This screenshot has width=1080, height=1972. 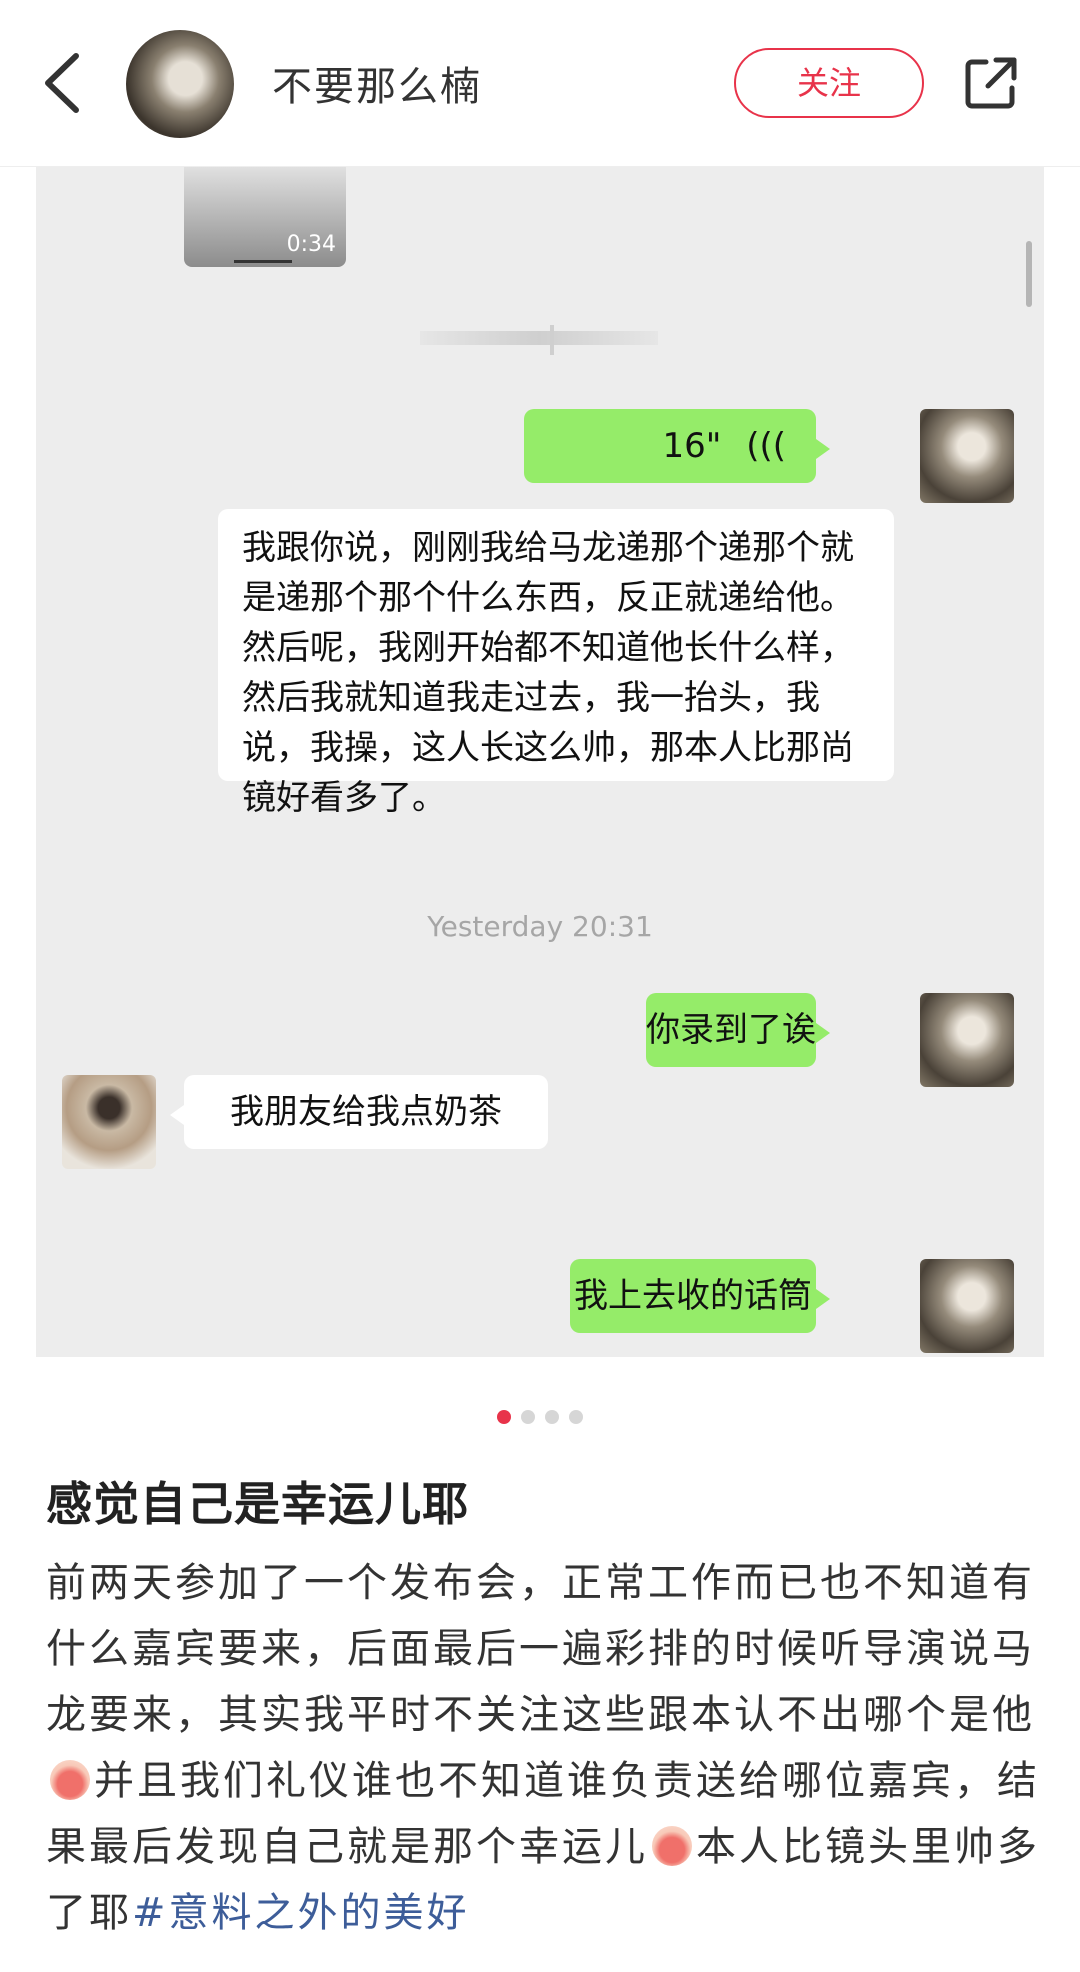 I want to click on back-arrow-icon, so click(x=62, y=83).